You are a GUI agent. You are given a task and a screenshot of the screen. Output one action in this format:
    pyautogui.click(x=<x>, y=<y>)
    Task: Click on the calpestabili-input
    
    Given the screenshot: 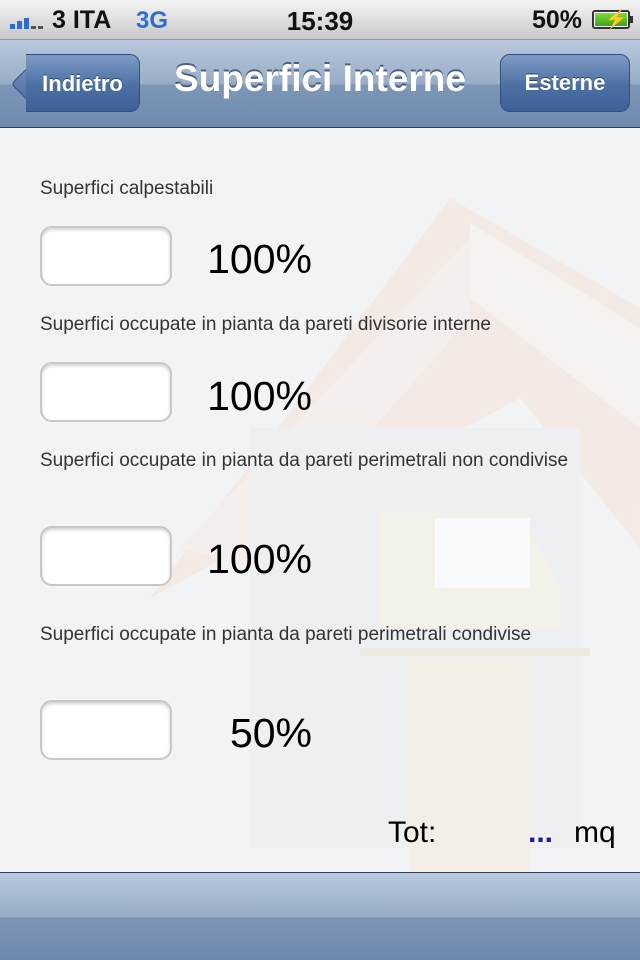 What is the action you would take?
    pyautogui.click(x=106, y=256)
    